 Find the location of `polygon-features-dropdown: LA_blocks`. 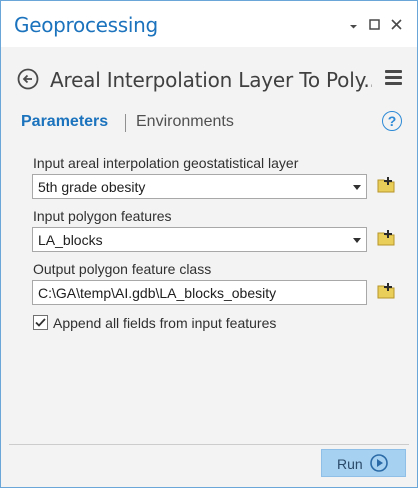

polygon-features-dropdown: LA_blocks is located at coordinates (199, 239).